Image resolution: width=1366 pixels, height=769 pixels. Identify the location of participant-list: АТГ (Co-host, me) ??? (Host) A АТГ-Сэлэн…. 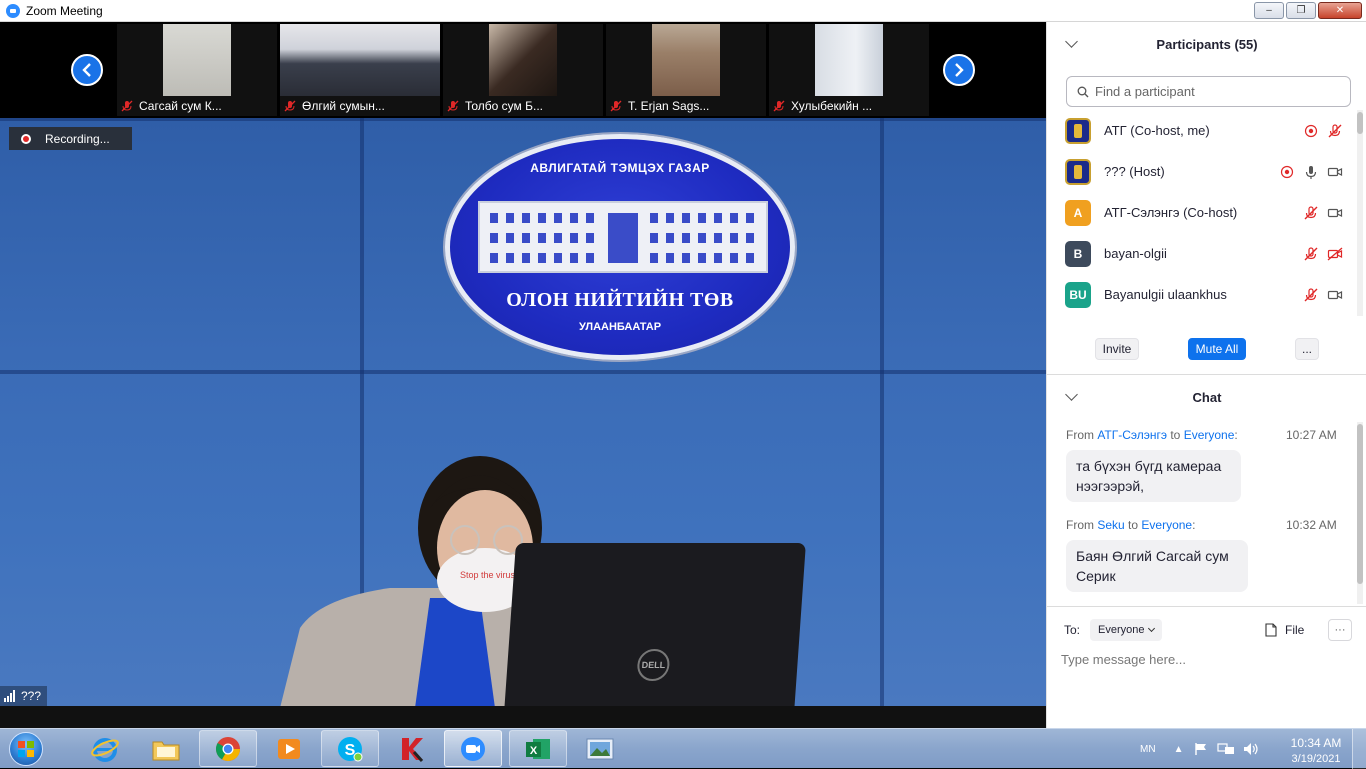
(1206, 213).